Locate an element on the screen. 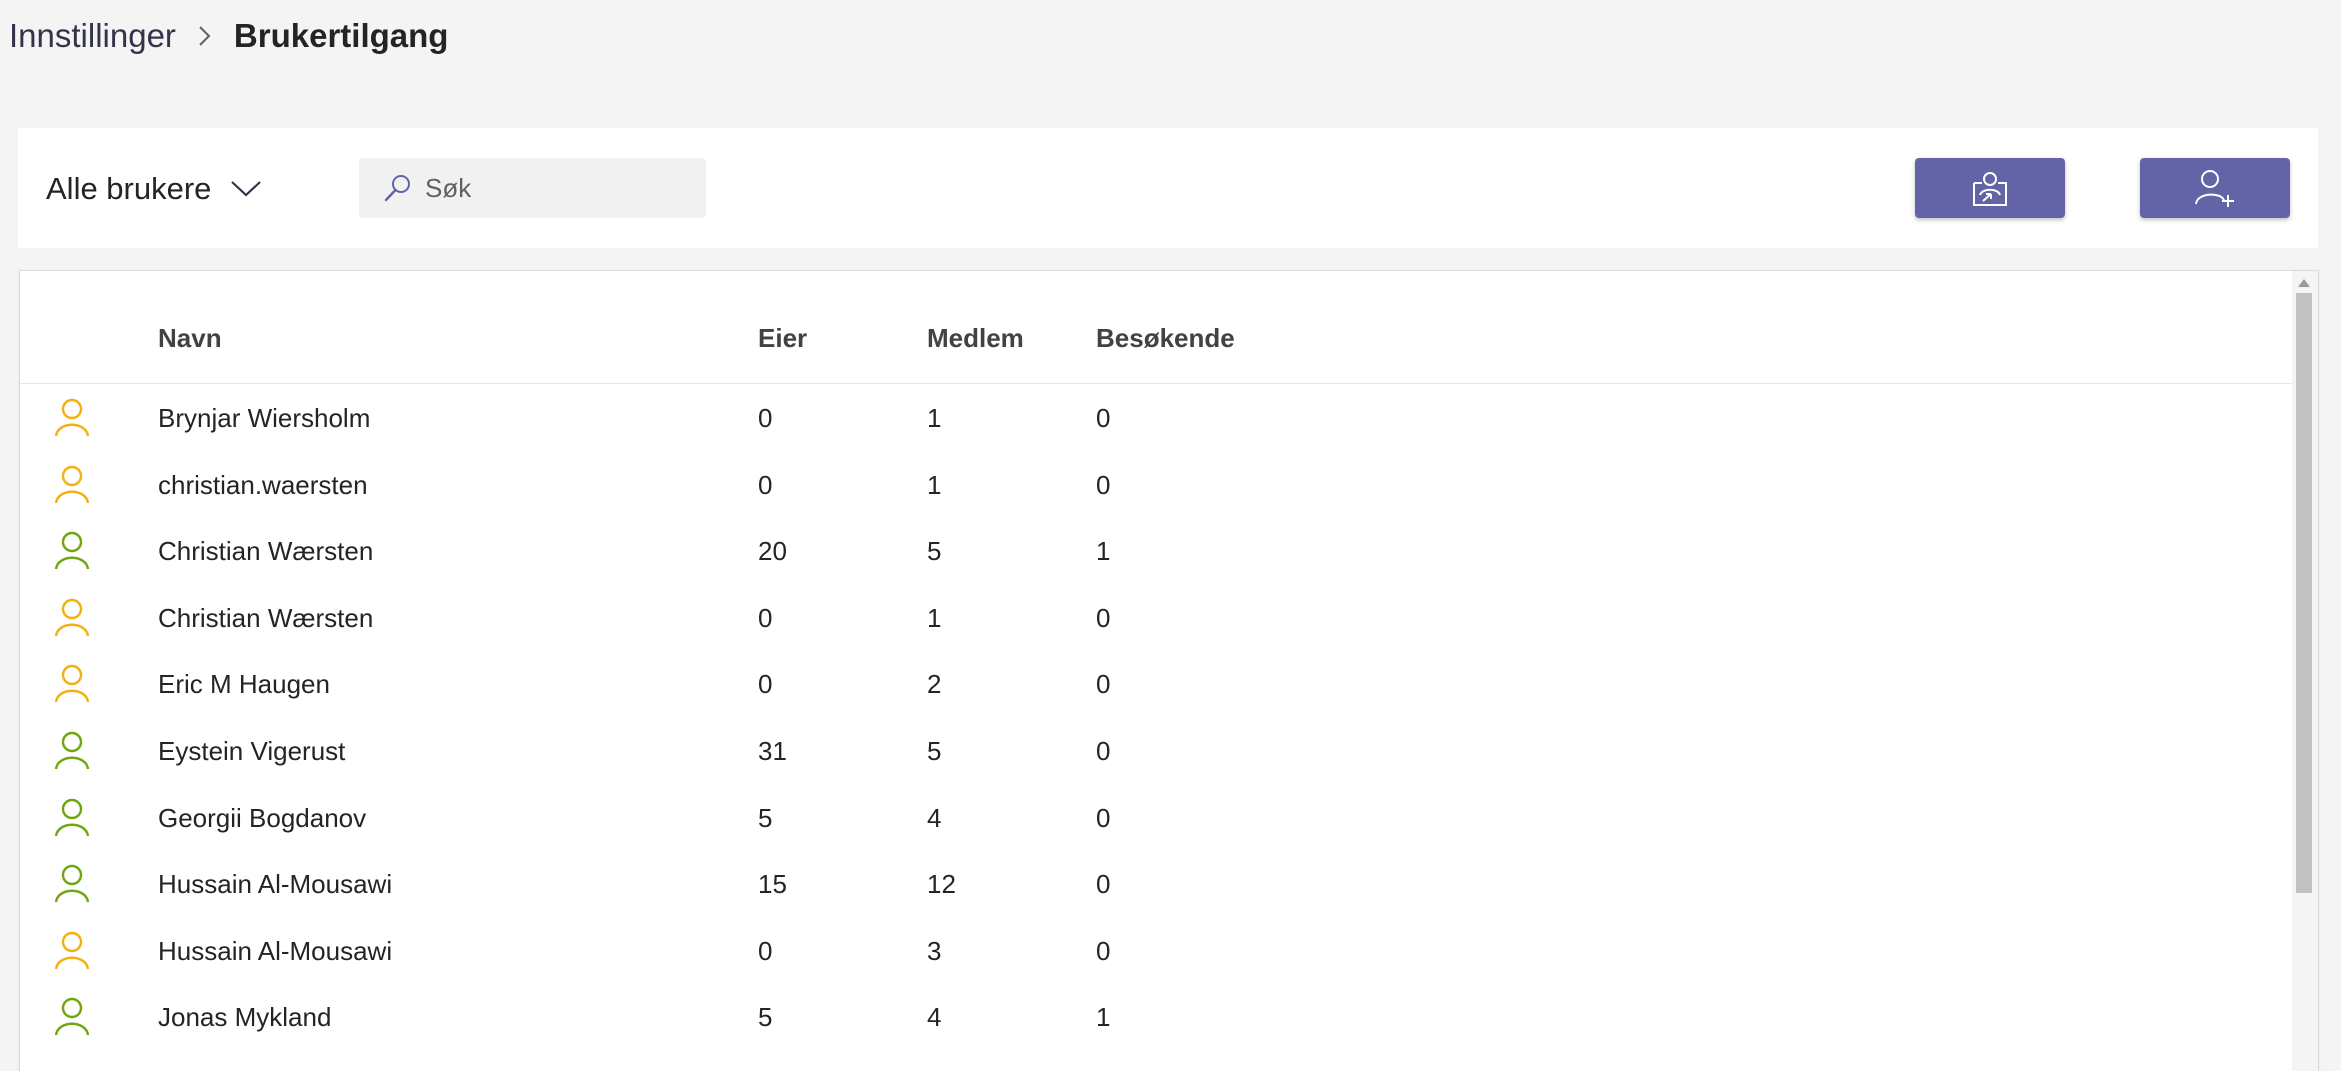 The height and width of the screenshot is (1071, 2341). user-filter-dropdown: Alle brukere is located at coordinates (154, 189).